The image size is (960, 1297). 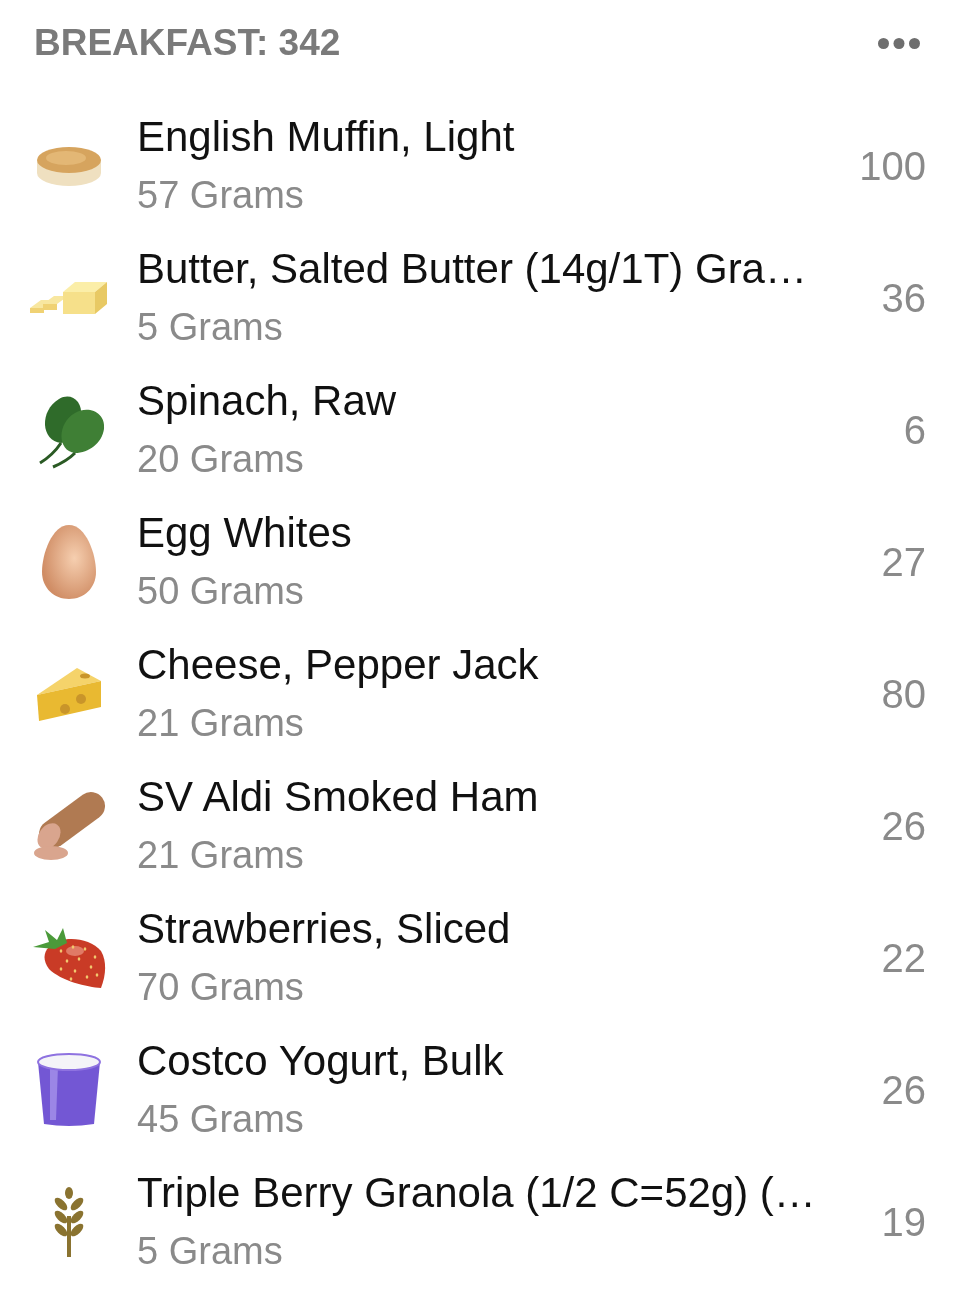 I want to click on serving-size: 70 Grams, so click(x=220, y=987).